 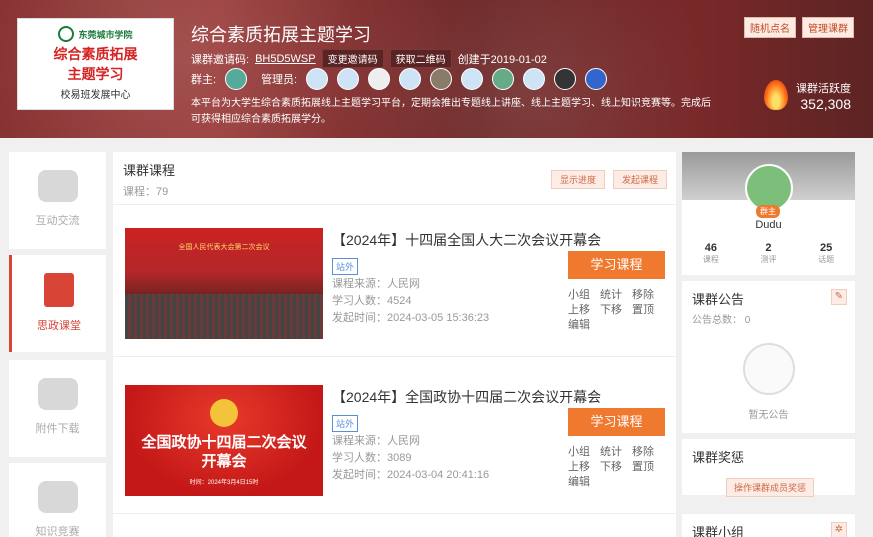 I want to click on nav-attachments: 附件下载, so click(x=57, y=408).